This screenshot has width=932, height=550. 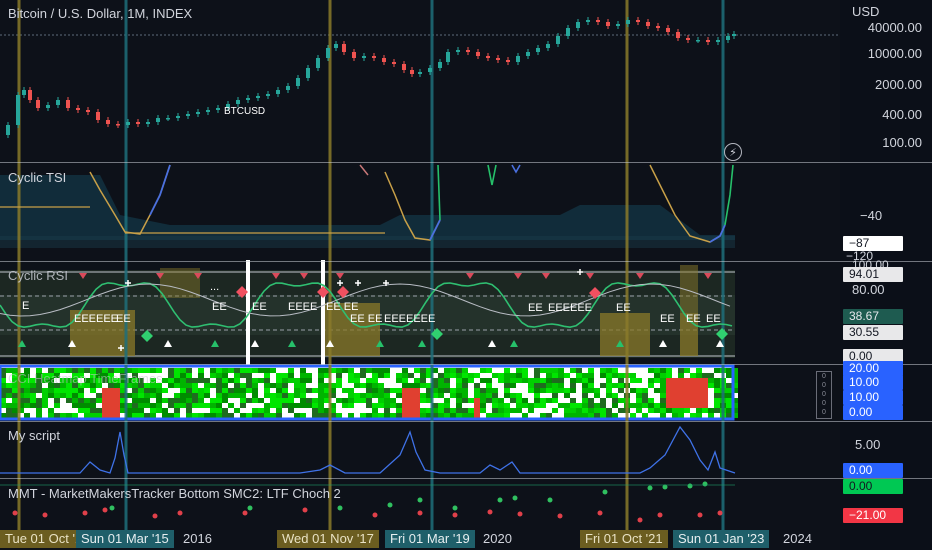 I want to click on lightning-icon: ⚡, so click(x=733, y=152).